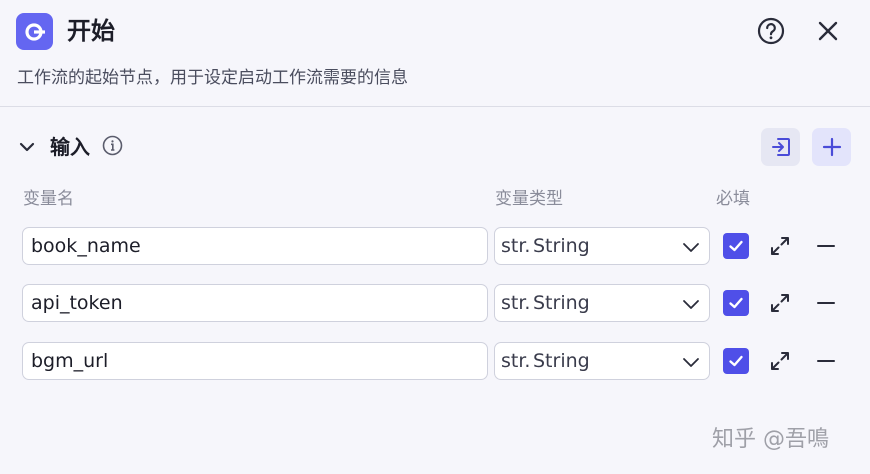 Image resolution: width=870 pixels, height=474 pixels. I want to click on column-header-required: 必填, so click(733, 199).